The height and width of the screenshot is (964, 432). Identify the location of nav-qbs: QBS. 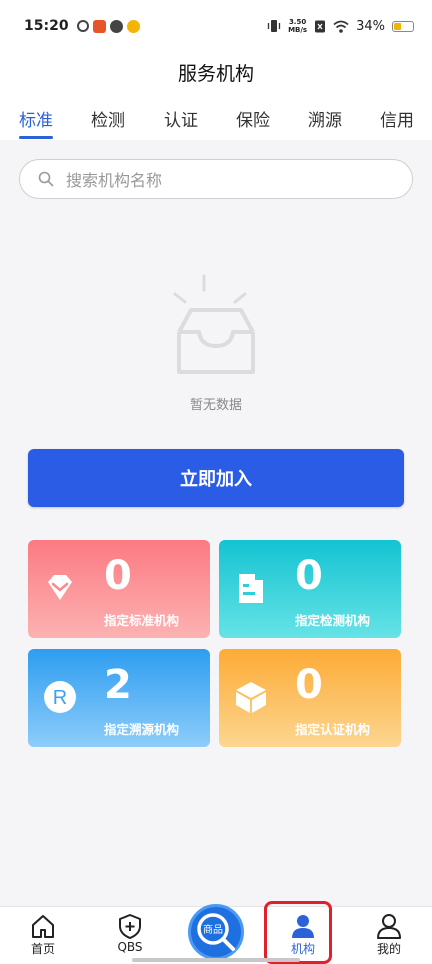
(130, 935).